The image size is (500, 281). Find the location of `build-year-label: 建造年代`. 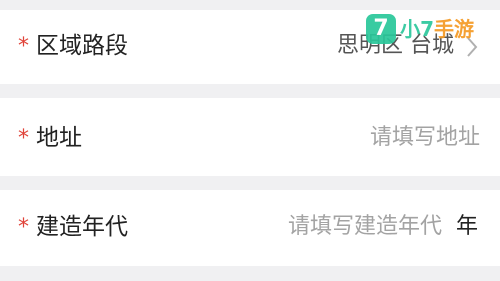

build-year-label: 建造年代 is located at coordinates (82, 227).